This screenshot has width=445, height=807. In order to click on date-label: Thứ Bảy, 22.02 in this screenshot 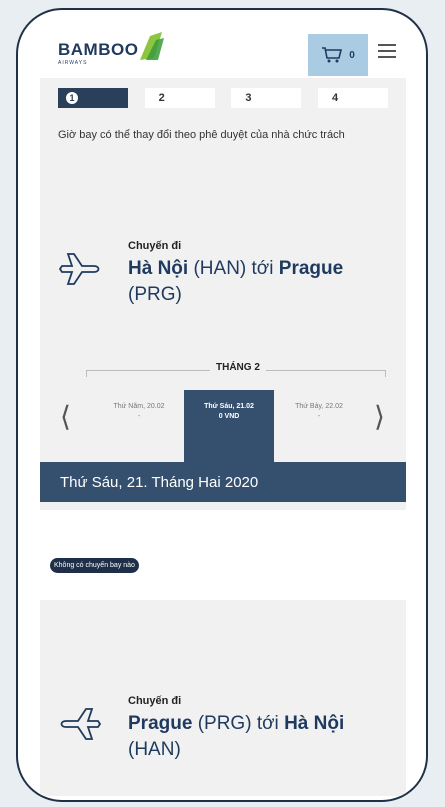, I will do `click(319, 406)`.